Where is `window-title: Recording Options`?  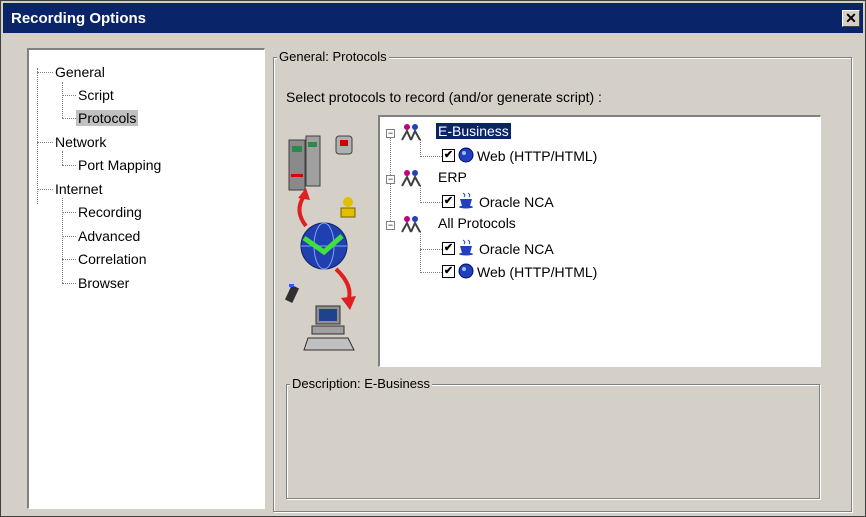 window-title: Recording Options is located at coordinates (78, 18).